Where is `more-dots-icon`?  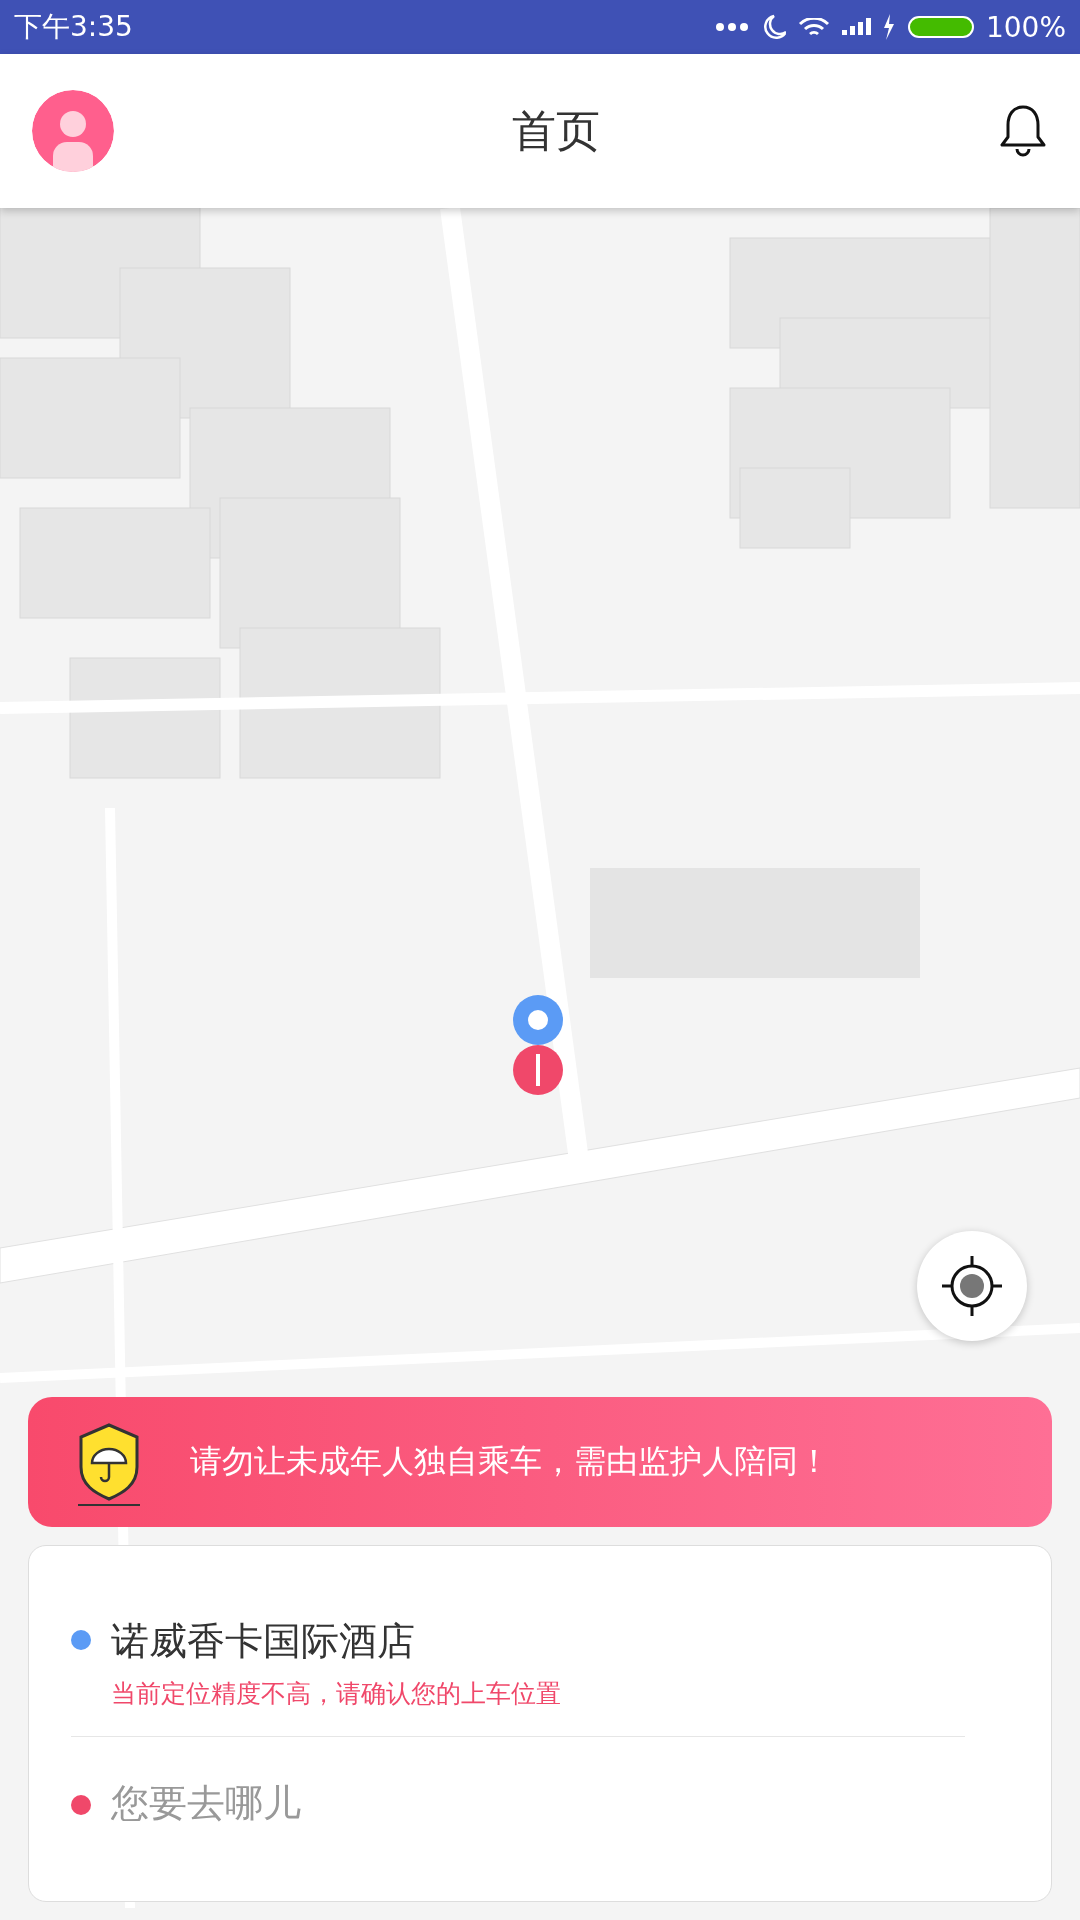
more-dots-icon is located at coordinates (731, 27).